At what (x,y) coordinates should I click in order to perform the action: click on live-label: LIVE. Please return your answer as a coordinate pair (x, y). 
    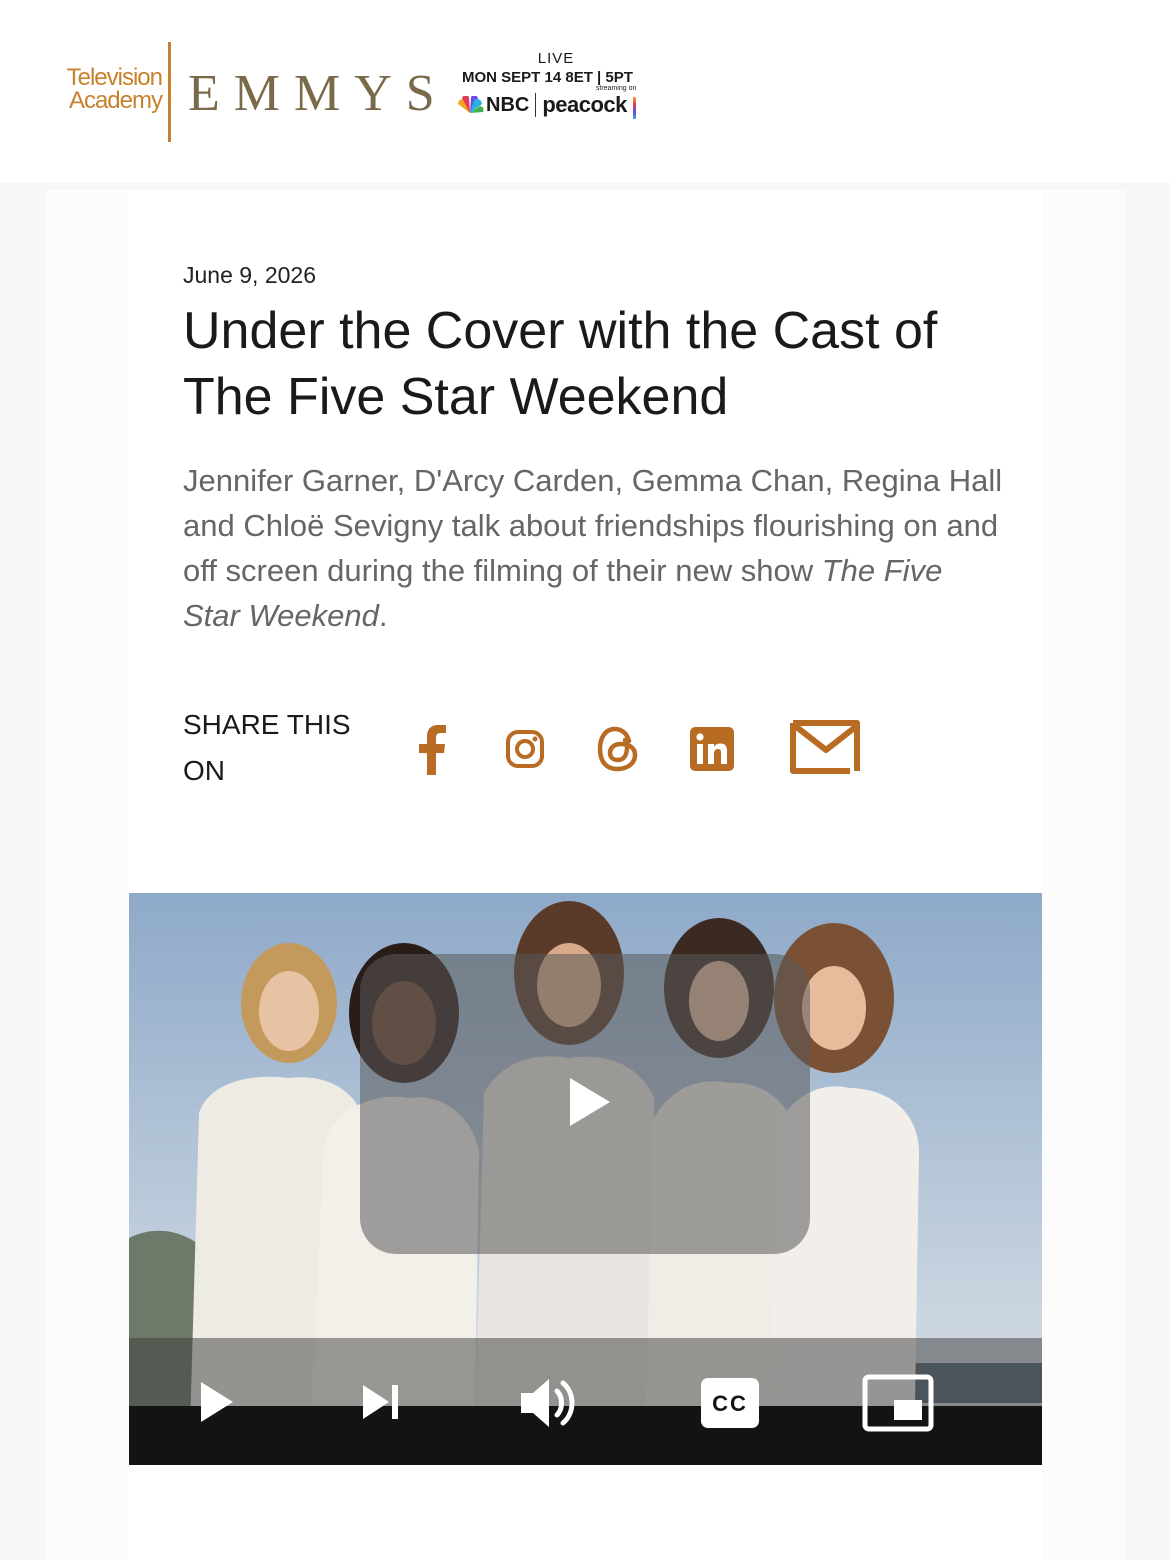
    Looking at the image, I should click on (556, 58).